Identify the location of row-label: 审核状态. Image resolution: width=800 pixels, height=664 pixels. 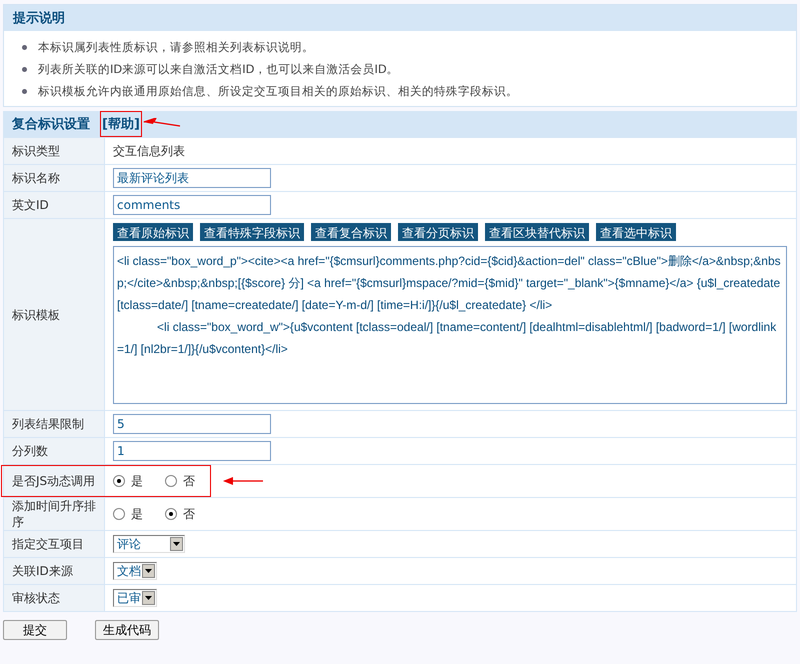
(54, 598).